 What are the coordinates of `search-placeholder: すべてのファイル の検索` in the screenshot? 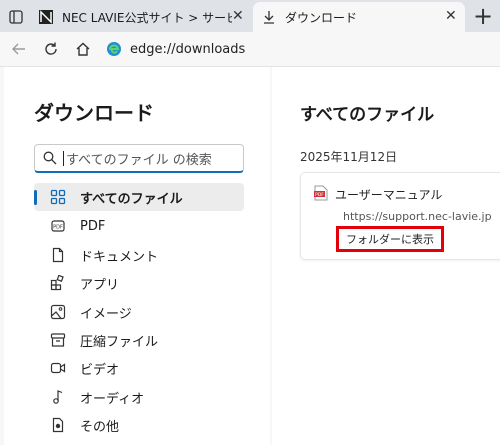 It's located at (139, 160).